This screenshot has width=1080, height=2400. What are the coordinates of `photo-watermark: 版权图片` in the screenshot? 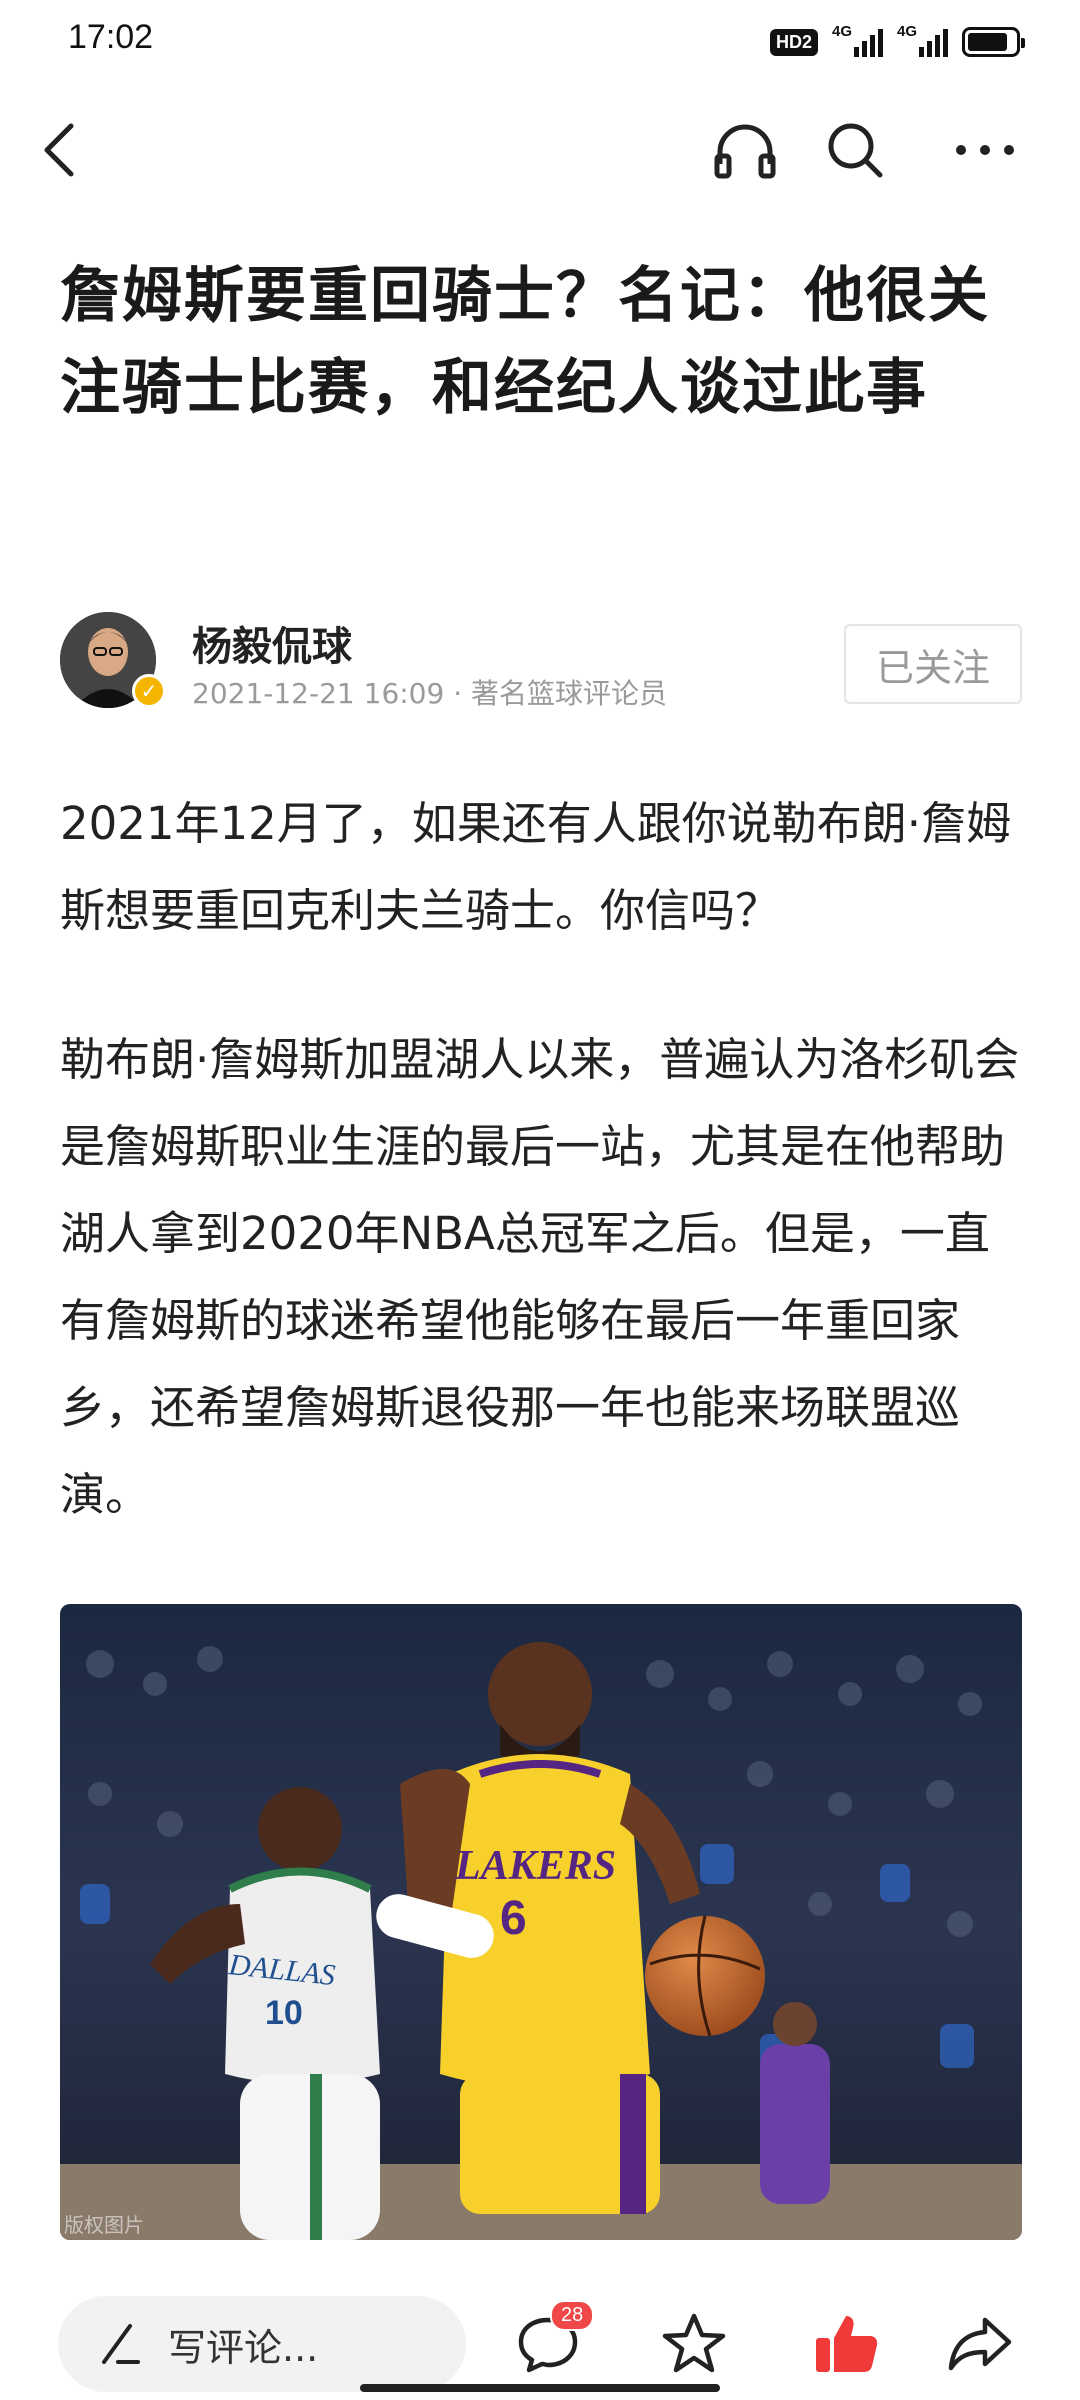 It's located at (104, 2225).